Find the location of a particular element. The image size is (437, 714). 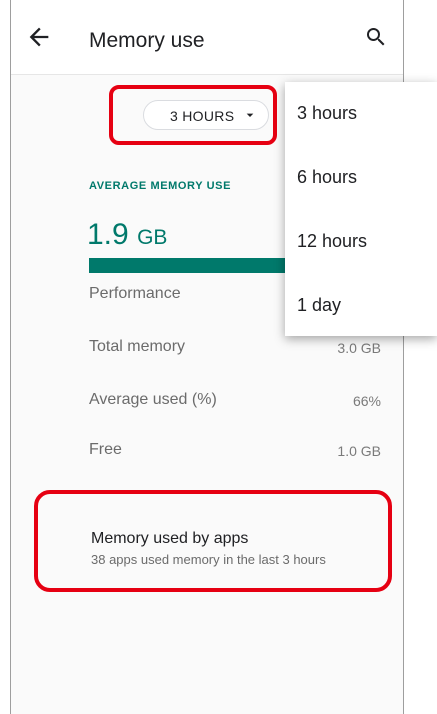

free-memory-label: Free is located at coordinates (105, 449).